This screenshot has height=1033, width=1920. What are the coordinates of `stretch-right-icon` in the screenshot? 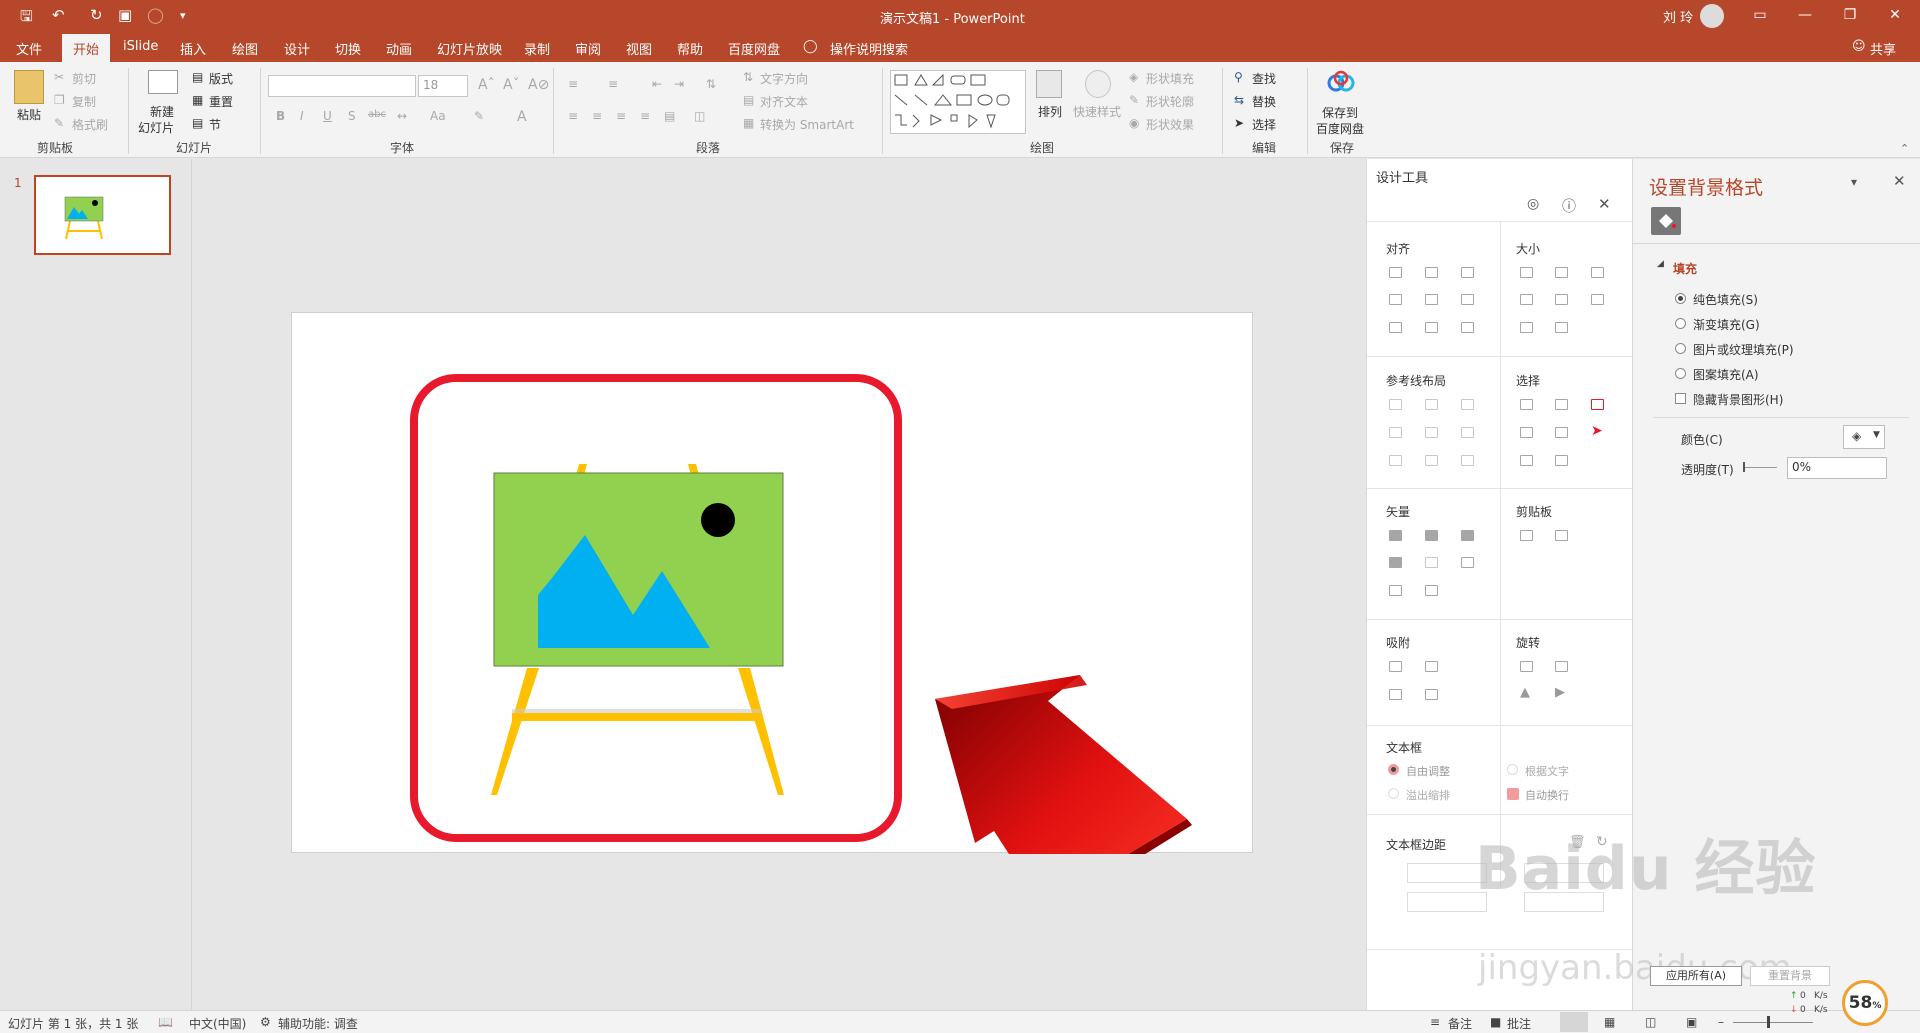 It's located at (1561, 299).